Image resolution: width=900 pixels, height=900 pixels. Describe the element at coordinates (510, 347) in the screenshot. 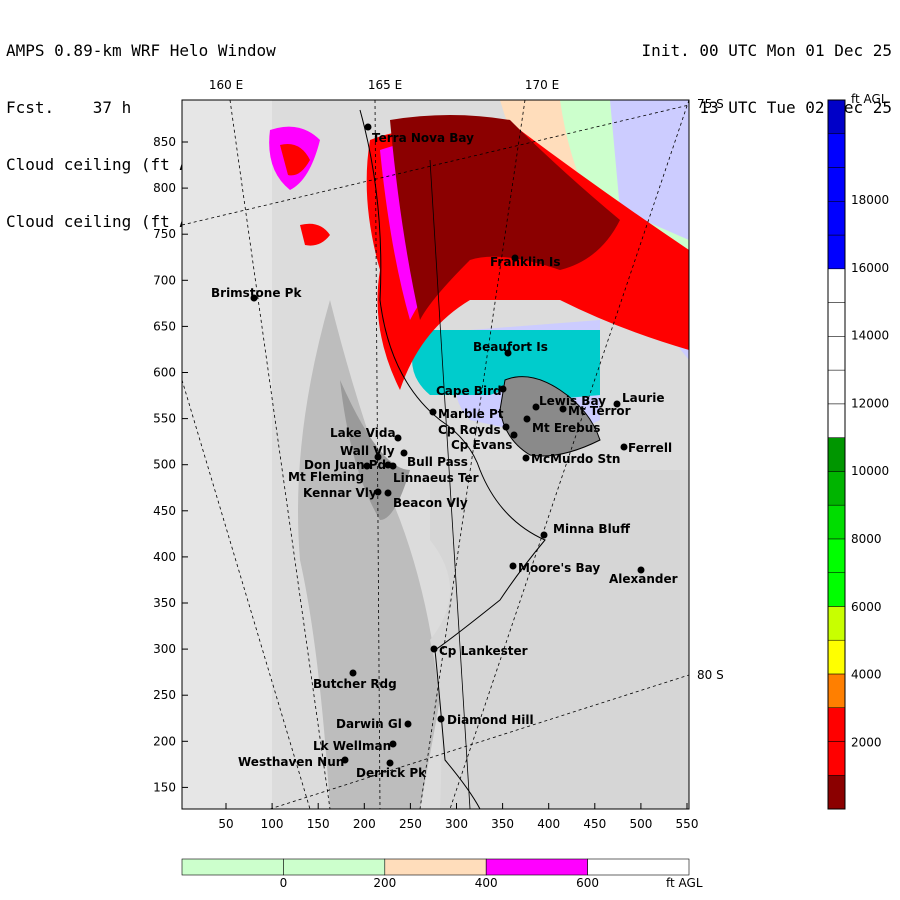

I see `place-label: Beaufort Is` at that location.